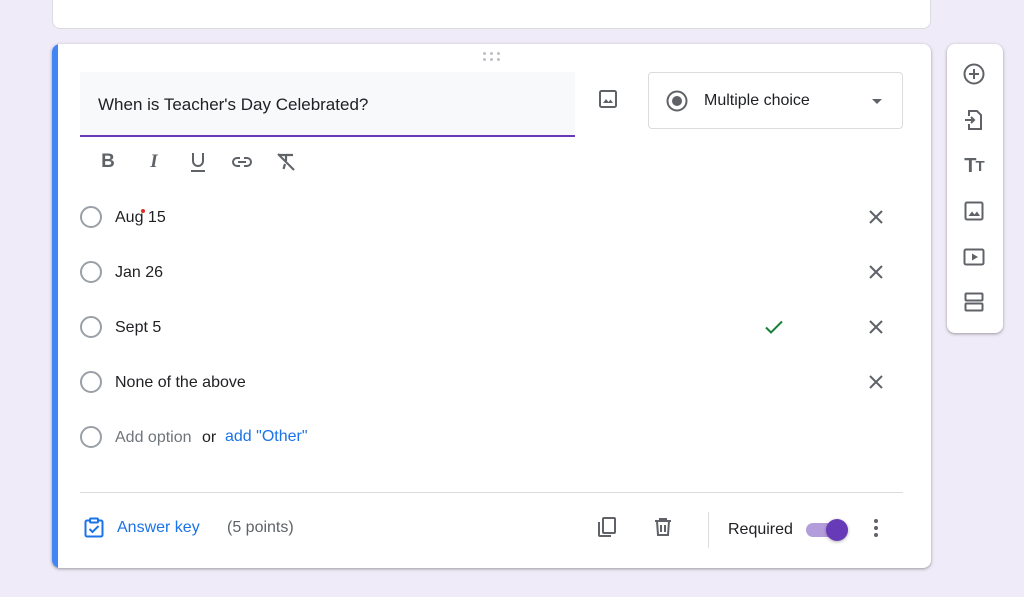  What do you see at coordinates (491, 14) in the screenshot?
I see `previous-question-card` at bounding box center [491, 14].